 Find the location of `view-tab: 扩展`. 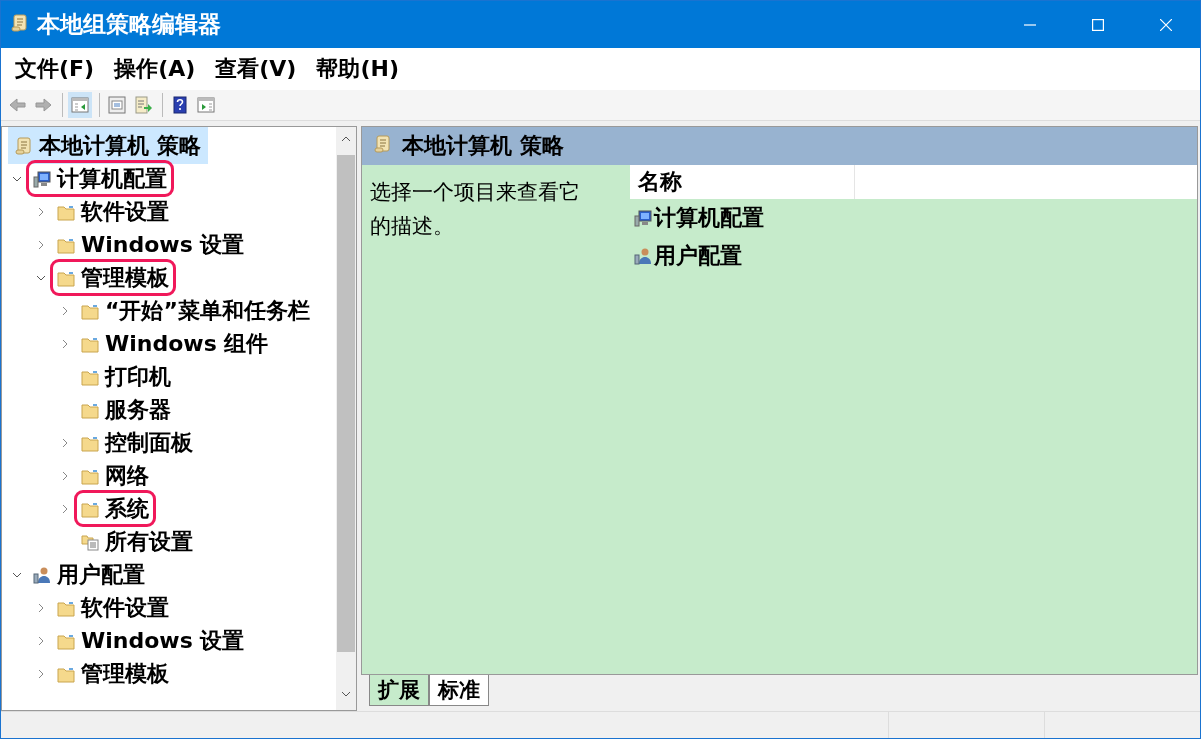

view-tab: 扩展 is located at coordinates (399, 690).